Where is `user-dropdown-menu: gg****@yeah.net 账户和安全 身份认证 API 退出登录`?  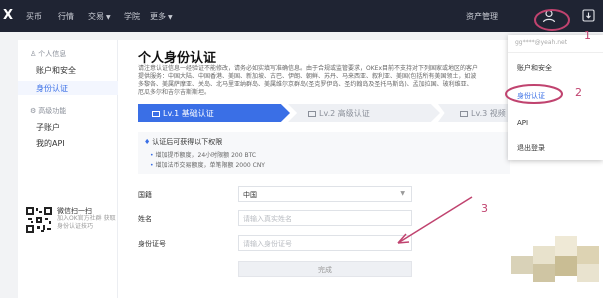
user-dropdown-menu: gg****@yeah.net 账户和安全 身份认证 API 退出登录 is located at coordinates (555, 97).